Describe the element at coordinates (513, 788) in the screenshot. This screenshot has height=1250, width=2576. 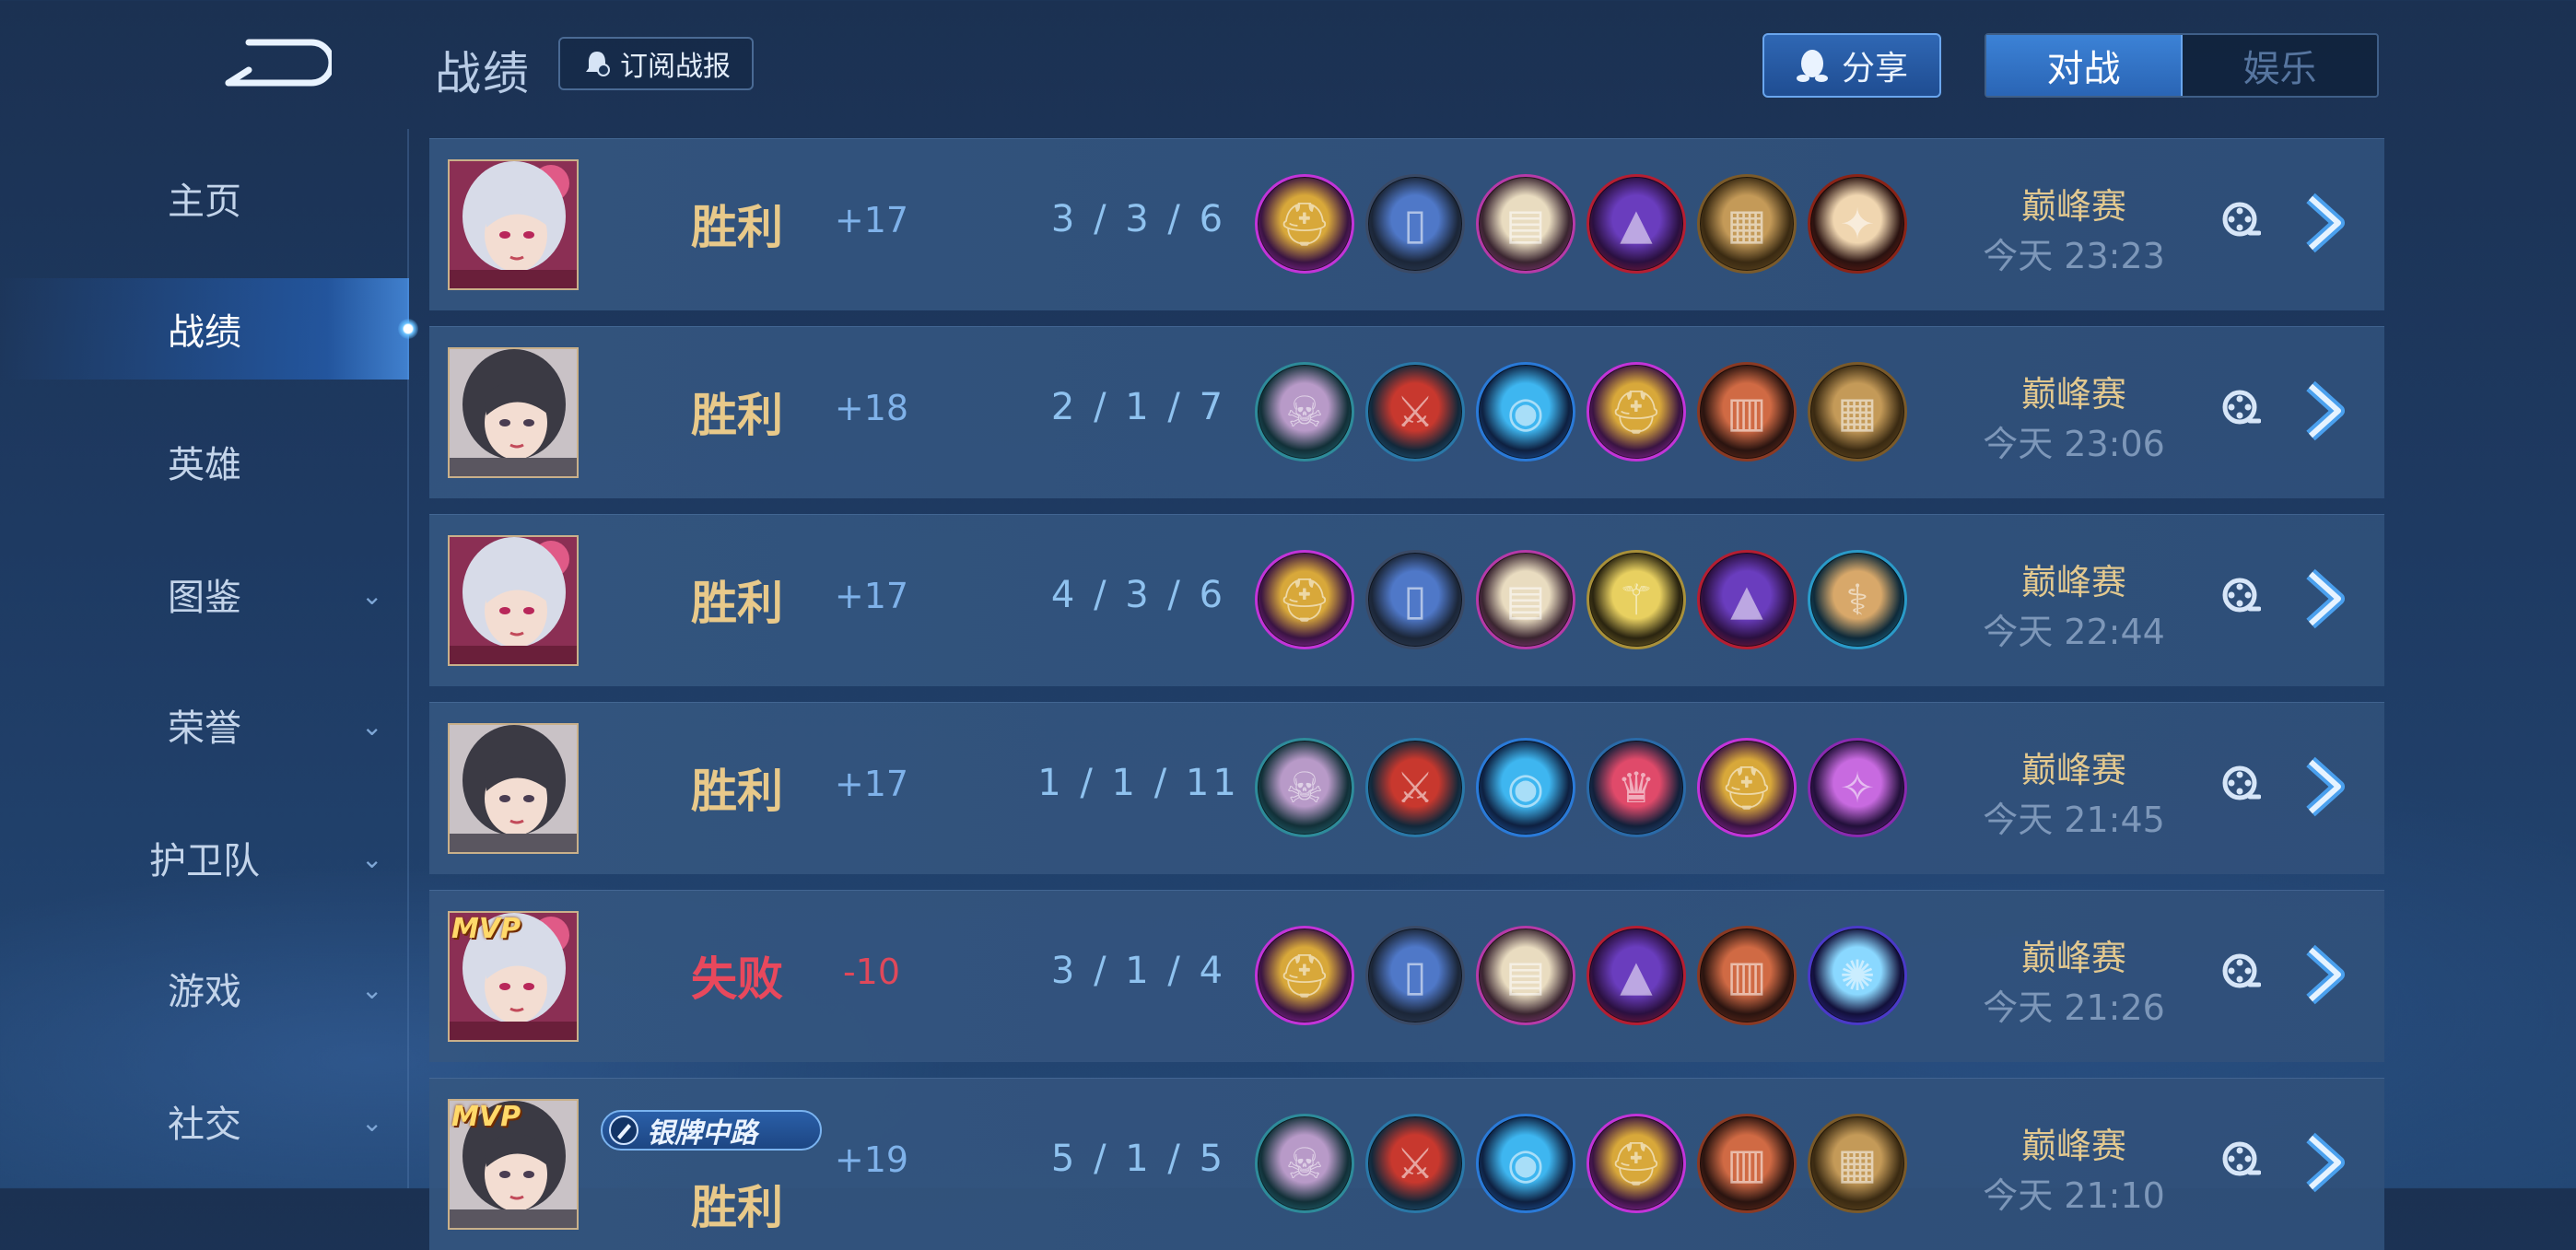
I see `dark-hair-mage-avatar` at that location.